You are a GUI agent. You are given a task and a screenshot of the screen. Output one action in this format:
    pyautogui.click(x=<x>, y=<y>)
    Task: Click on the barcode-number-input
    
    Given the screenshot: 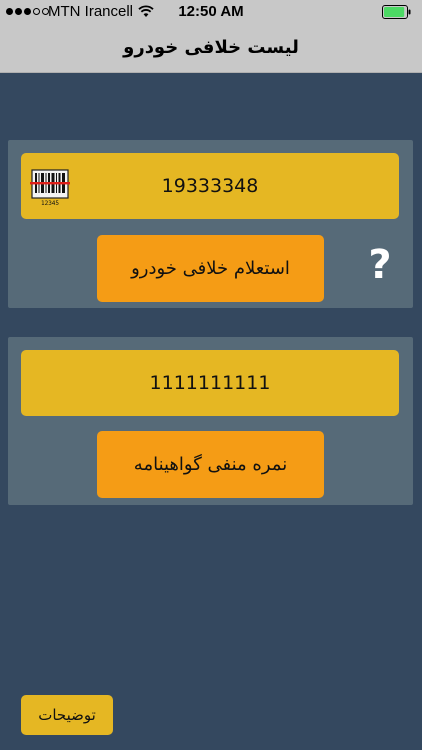 What is the action you would take?
    pyautogui.click(x=210, y=186)
    